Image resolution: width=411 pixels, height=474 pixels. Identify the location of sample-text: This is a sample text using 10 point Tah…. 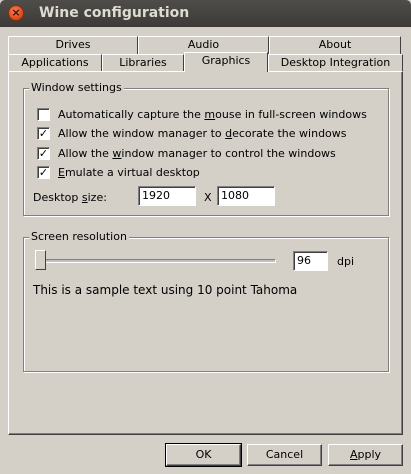
(165, 290).